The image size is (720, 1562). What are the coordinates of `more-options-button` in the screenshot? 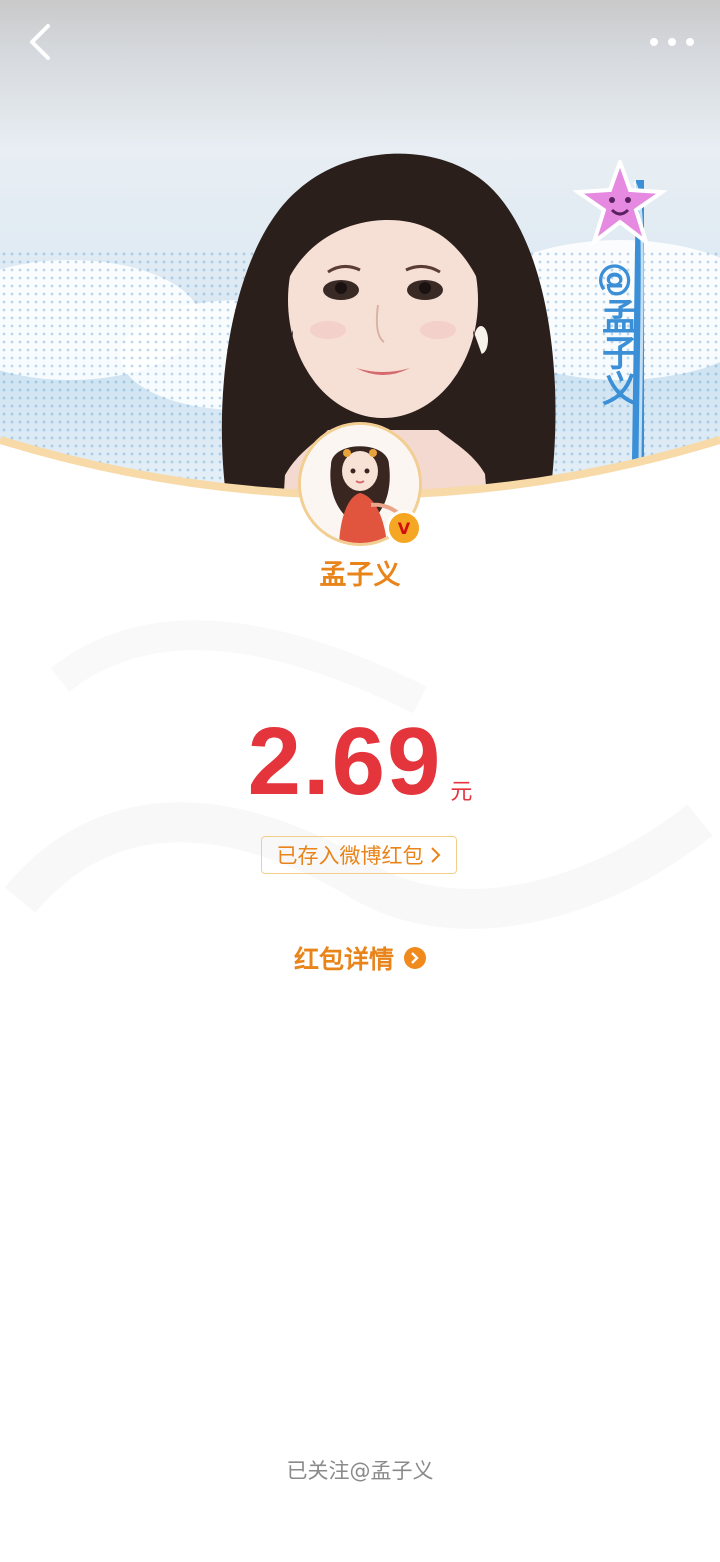 It's located at (672, 42).